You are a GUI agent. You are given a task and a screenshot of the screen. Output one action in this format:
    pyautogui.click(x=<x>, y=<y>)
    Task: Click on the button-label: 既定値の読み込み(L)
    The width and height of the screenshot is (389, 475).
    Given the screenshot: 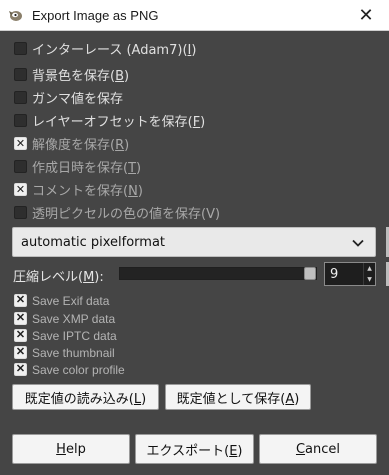 What is the action you would take?
    pyautogui.click(x=85, y=399)
    